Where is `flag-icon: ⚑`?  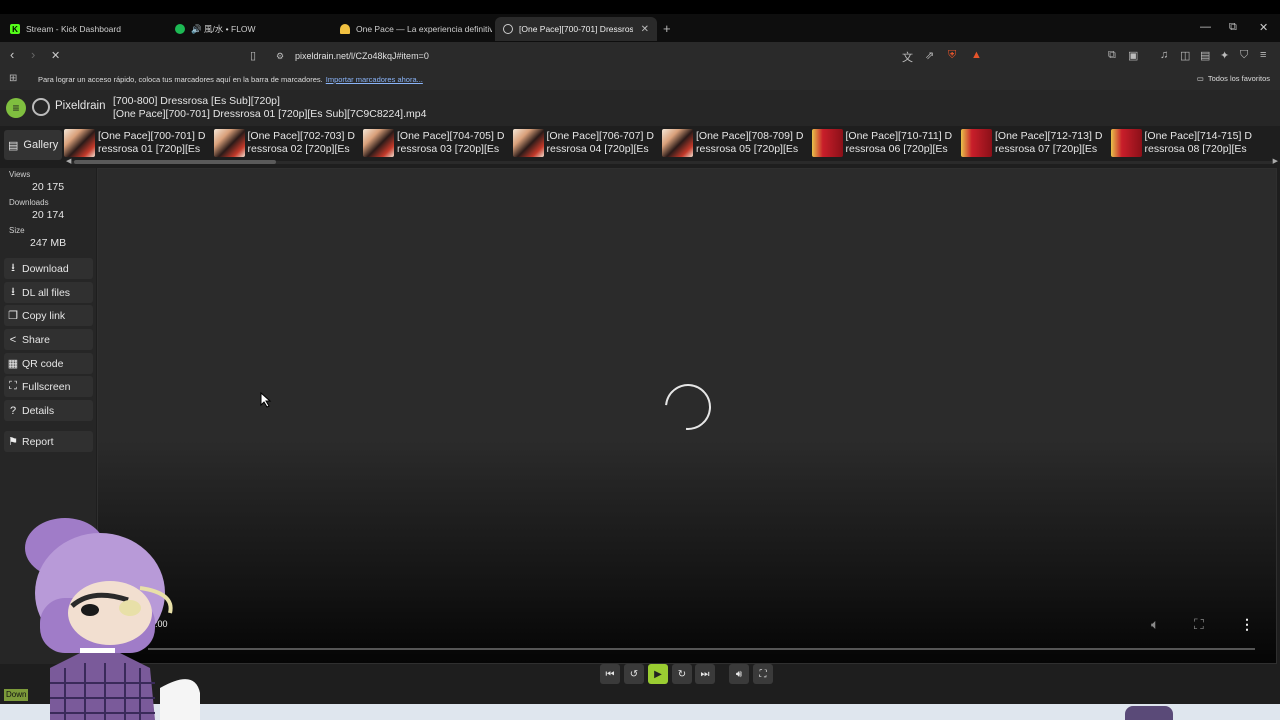
flag-icon: ⚑ is located at coordinates (13, 442).